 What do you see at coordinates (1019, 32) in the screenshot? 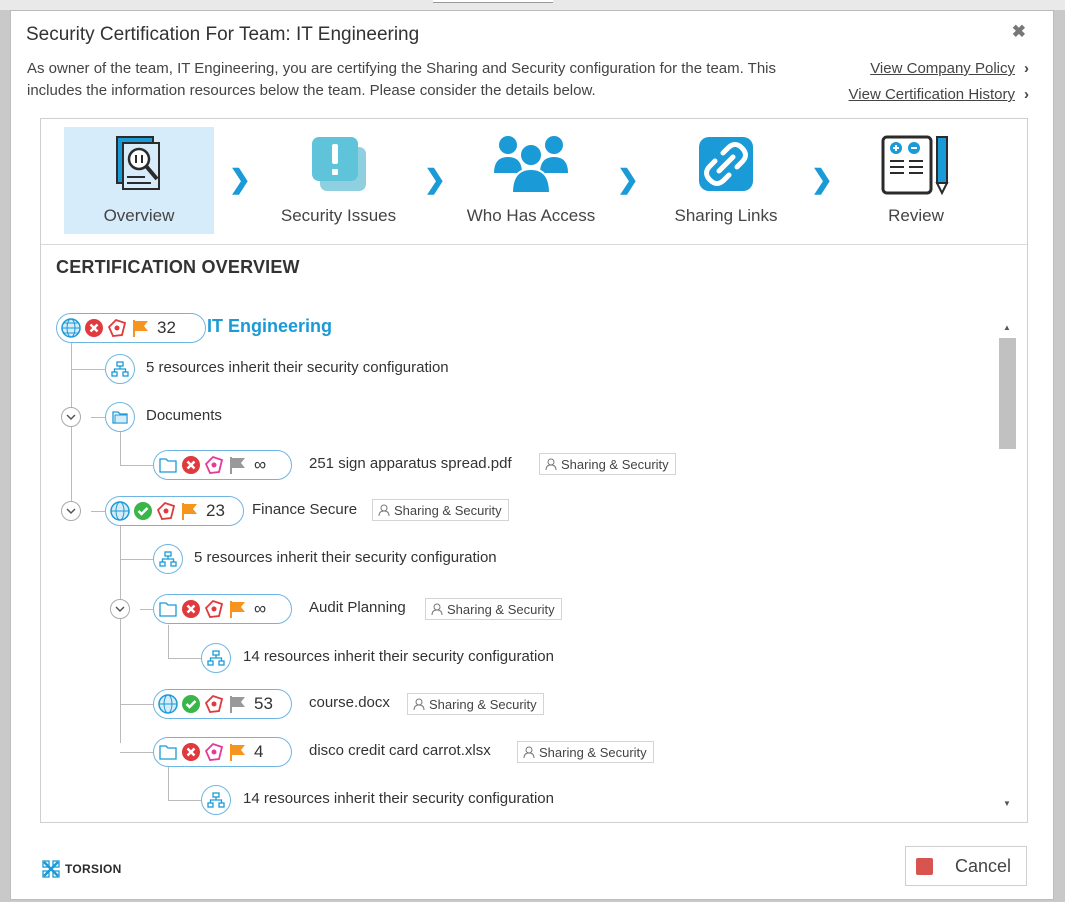
I see `close-icon: ✖` at bounding box center [1019, 32].